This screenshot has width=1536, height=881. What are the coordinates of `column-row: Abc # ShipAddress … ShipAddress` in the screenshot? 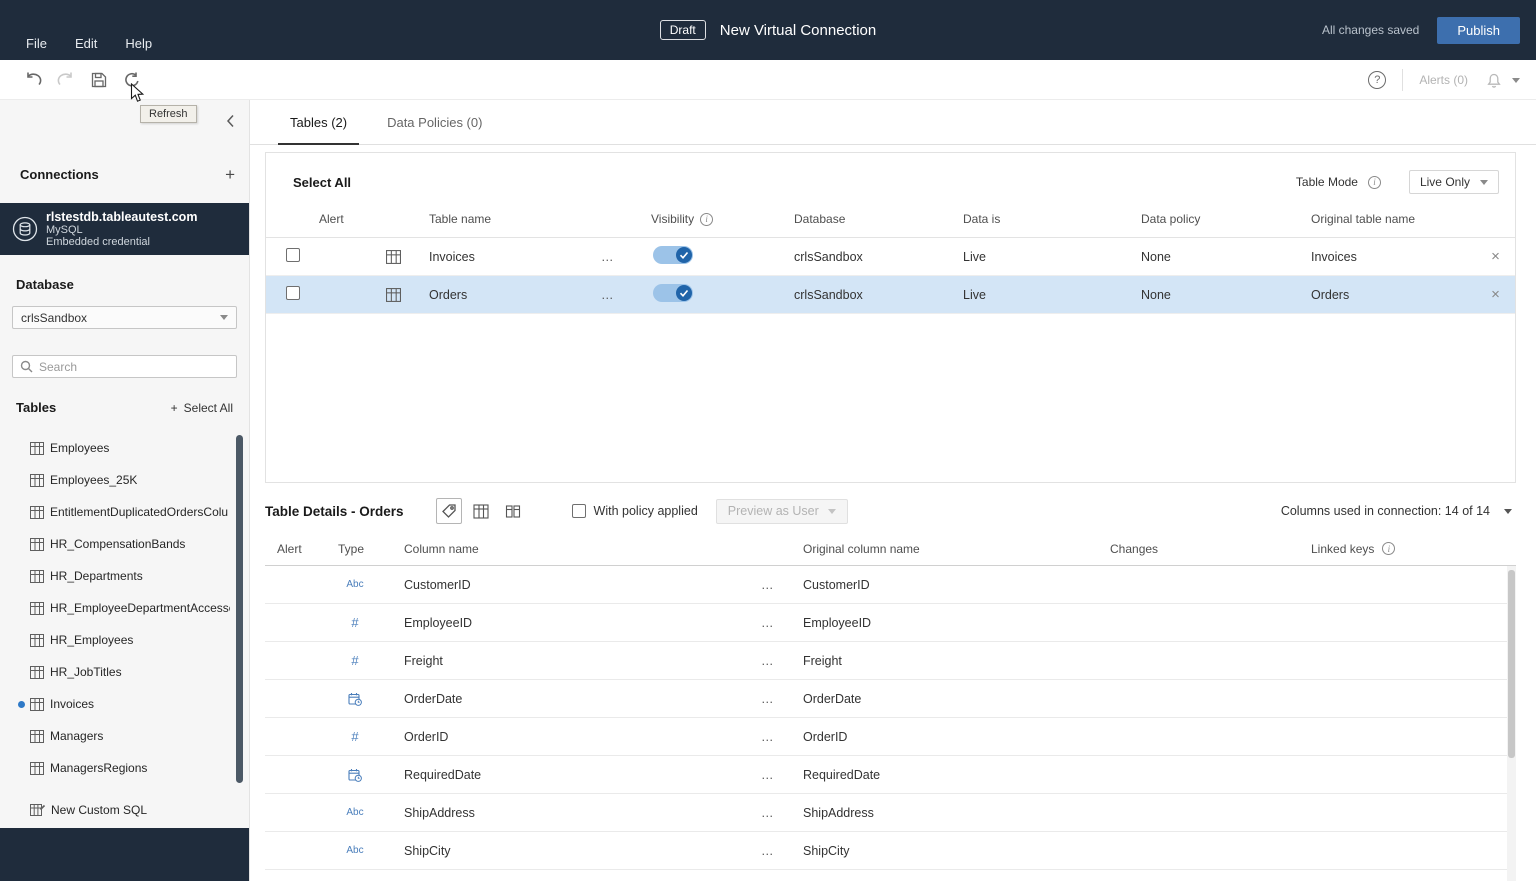 It's located at (890, 813).